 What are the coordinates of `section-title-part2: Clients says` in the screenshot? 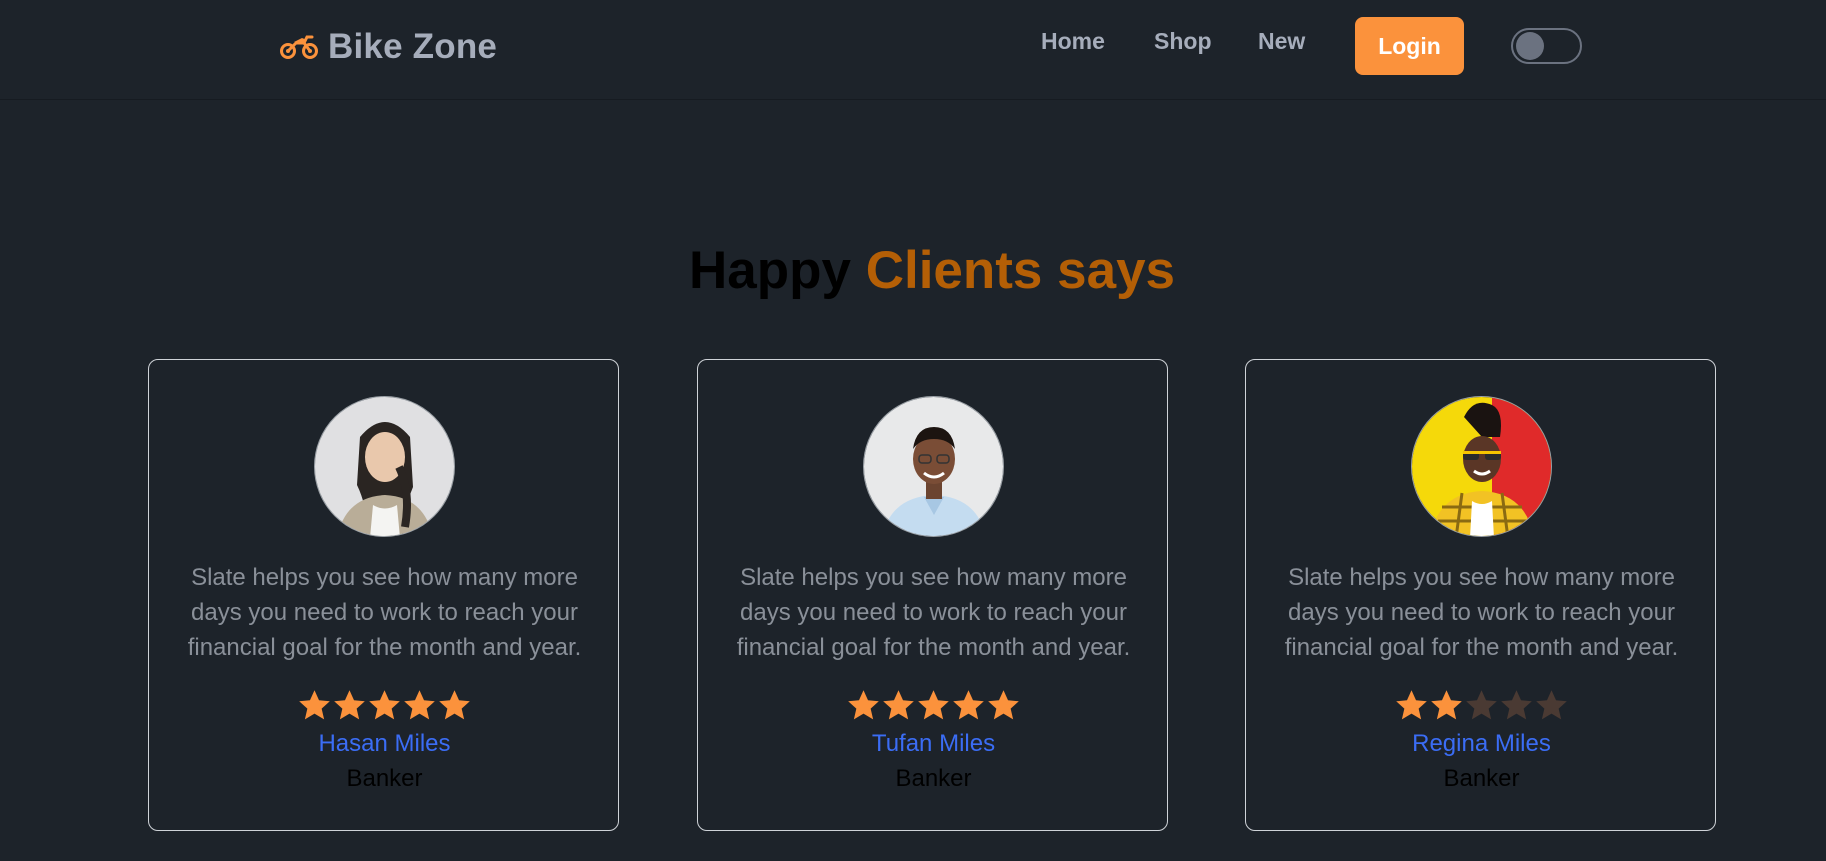 It's located at (1020, 270).